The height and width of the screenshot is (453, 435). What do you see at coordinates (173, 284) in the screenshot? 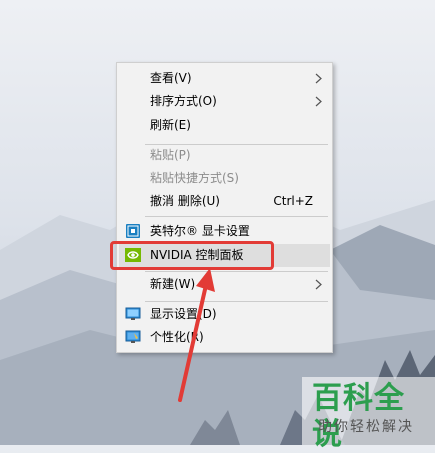
I see `menu-item-label: 新建(W)` at bounding box center [173, 284].